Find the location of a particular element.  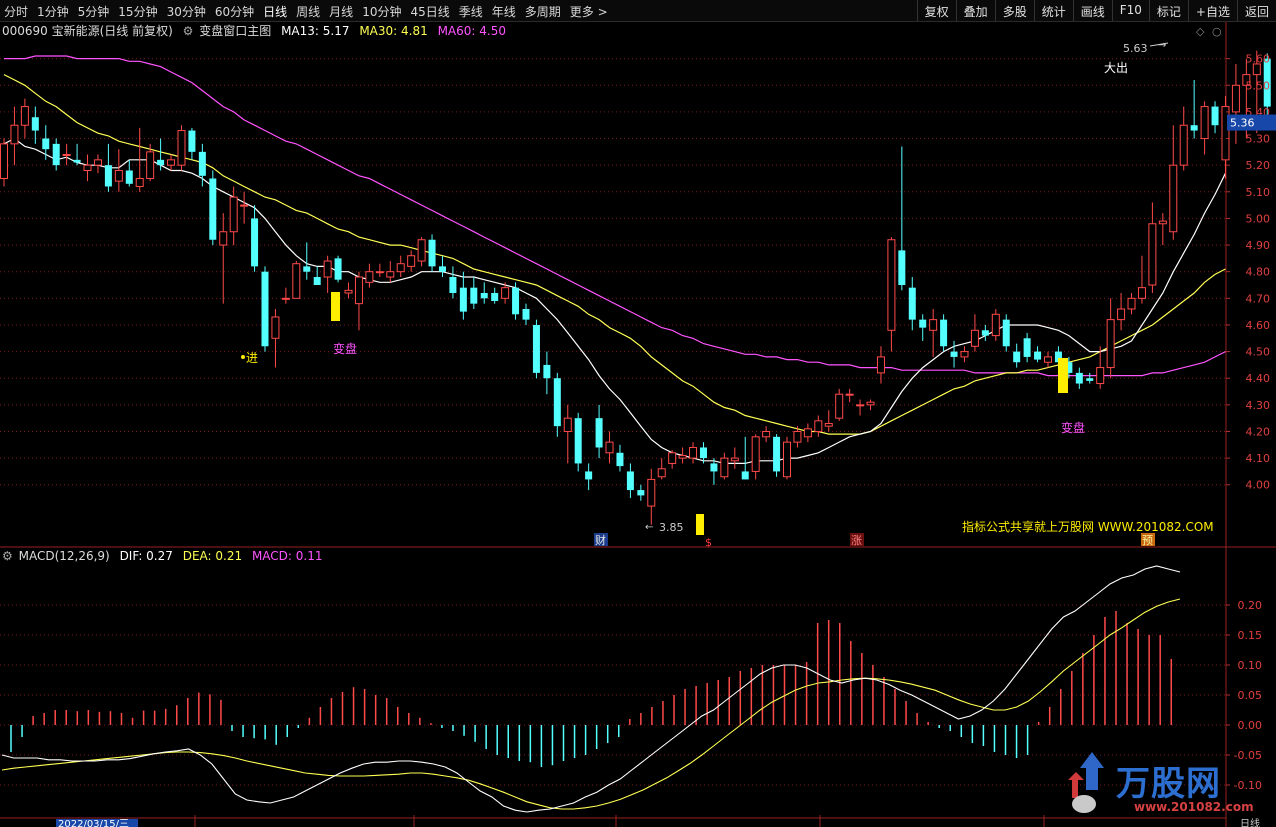

current-price-label: 5.36 is located at coordinates (1242, 123).